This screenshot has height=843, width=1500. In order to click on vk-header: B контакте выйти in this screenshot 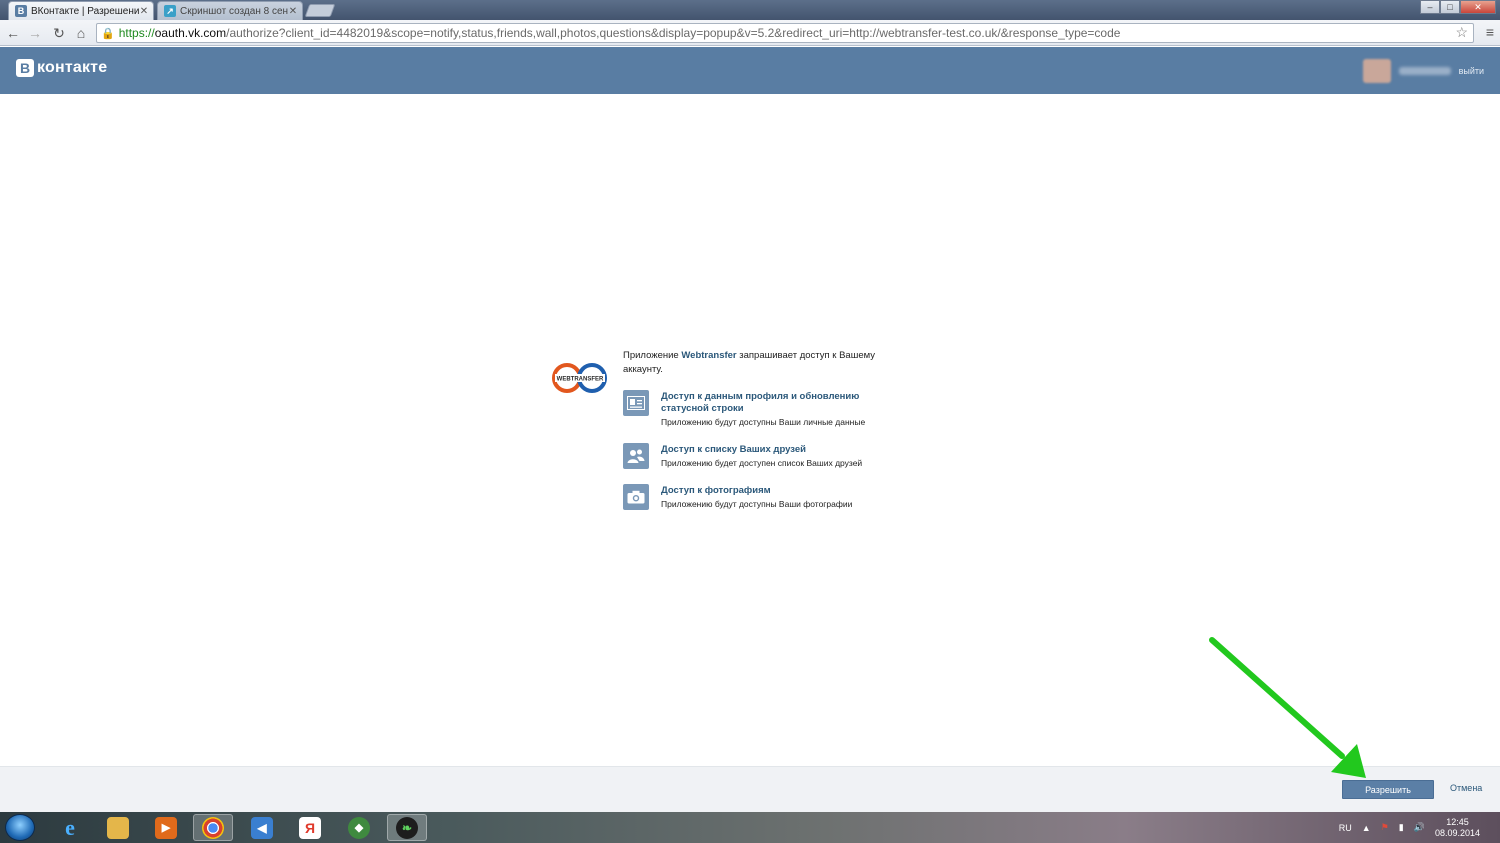, I will do `click(750, 70)`.